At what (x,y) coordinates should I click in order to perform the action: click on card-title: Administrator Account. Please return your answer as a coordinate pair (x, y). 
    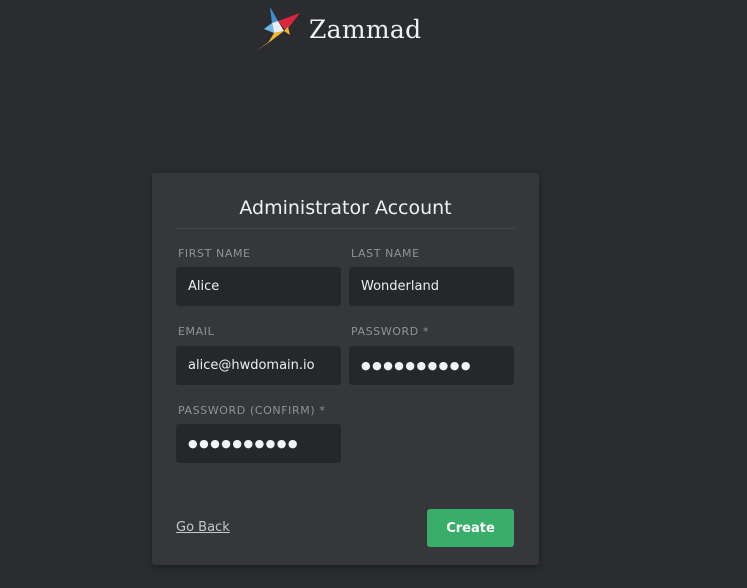
    Looking at the image, I should click on (345, 208).